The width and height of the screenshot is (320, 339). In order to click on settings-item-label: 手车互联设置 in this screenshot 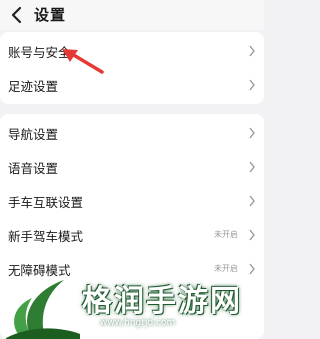, I will do `click(46, 202)`.